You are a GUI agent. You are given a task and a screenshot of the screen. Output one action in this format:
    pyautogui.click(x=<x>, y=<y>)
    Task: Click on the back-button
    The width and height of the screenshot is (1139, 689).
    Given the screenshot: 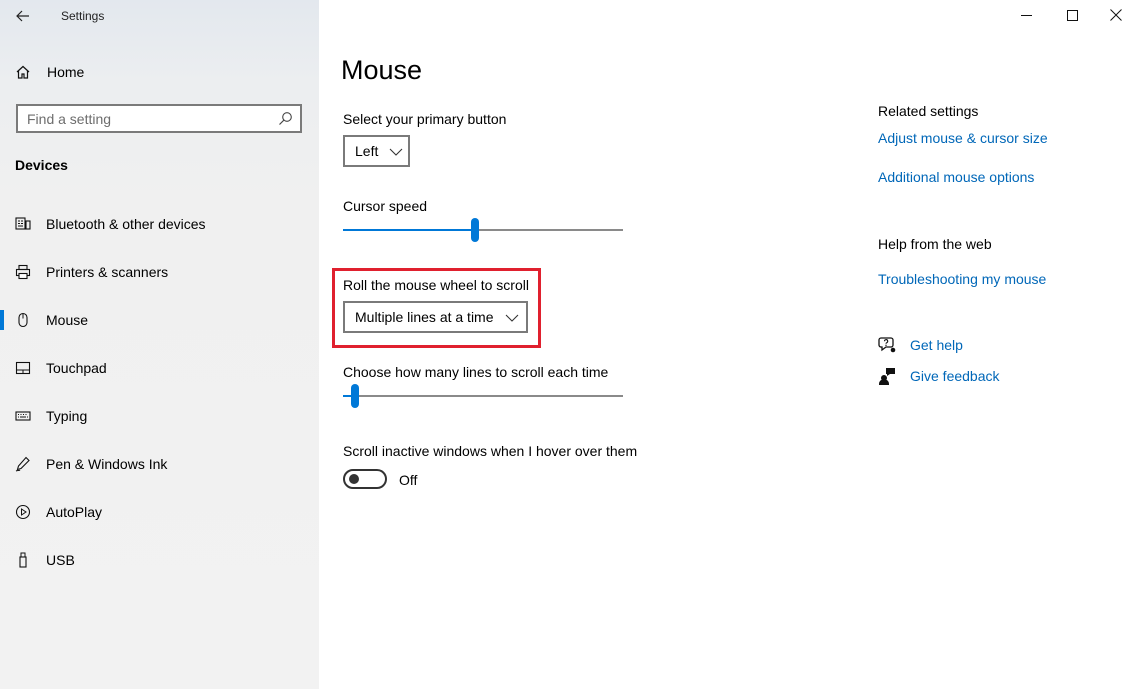 What is the action you would take?
    pyautogui.click(x=23, y=16)
    